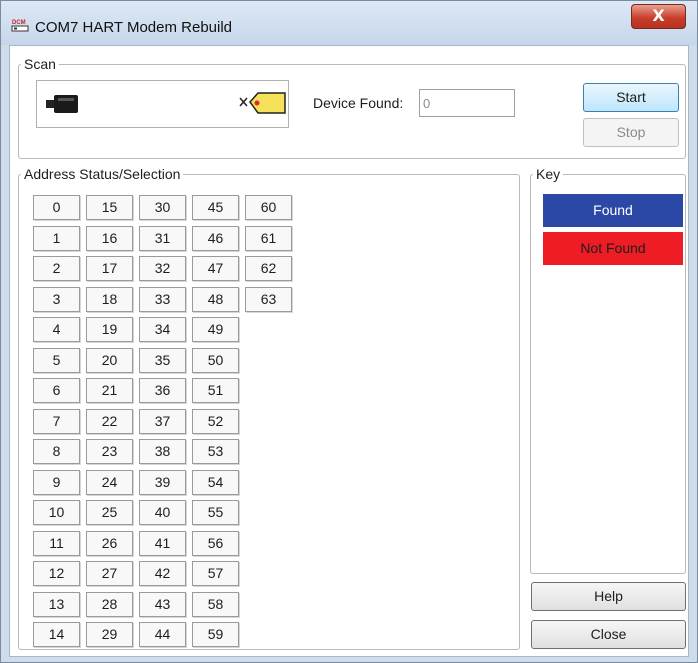  I want to click on dcm-modem-icon: DCM, so click(20, 26).